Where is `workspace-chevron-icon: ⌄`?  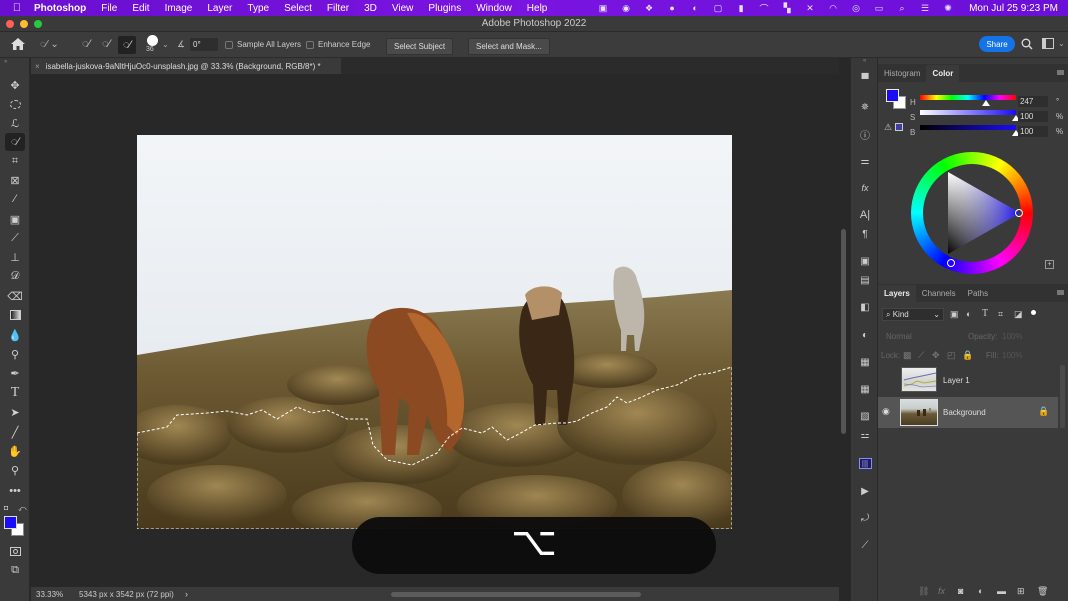
workspace-chevron-icon: ⌄ is located at coordinates (1061, 43).